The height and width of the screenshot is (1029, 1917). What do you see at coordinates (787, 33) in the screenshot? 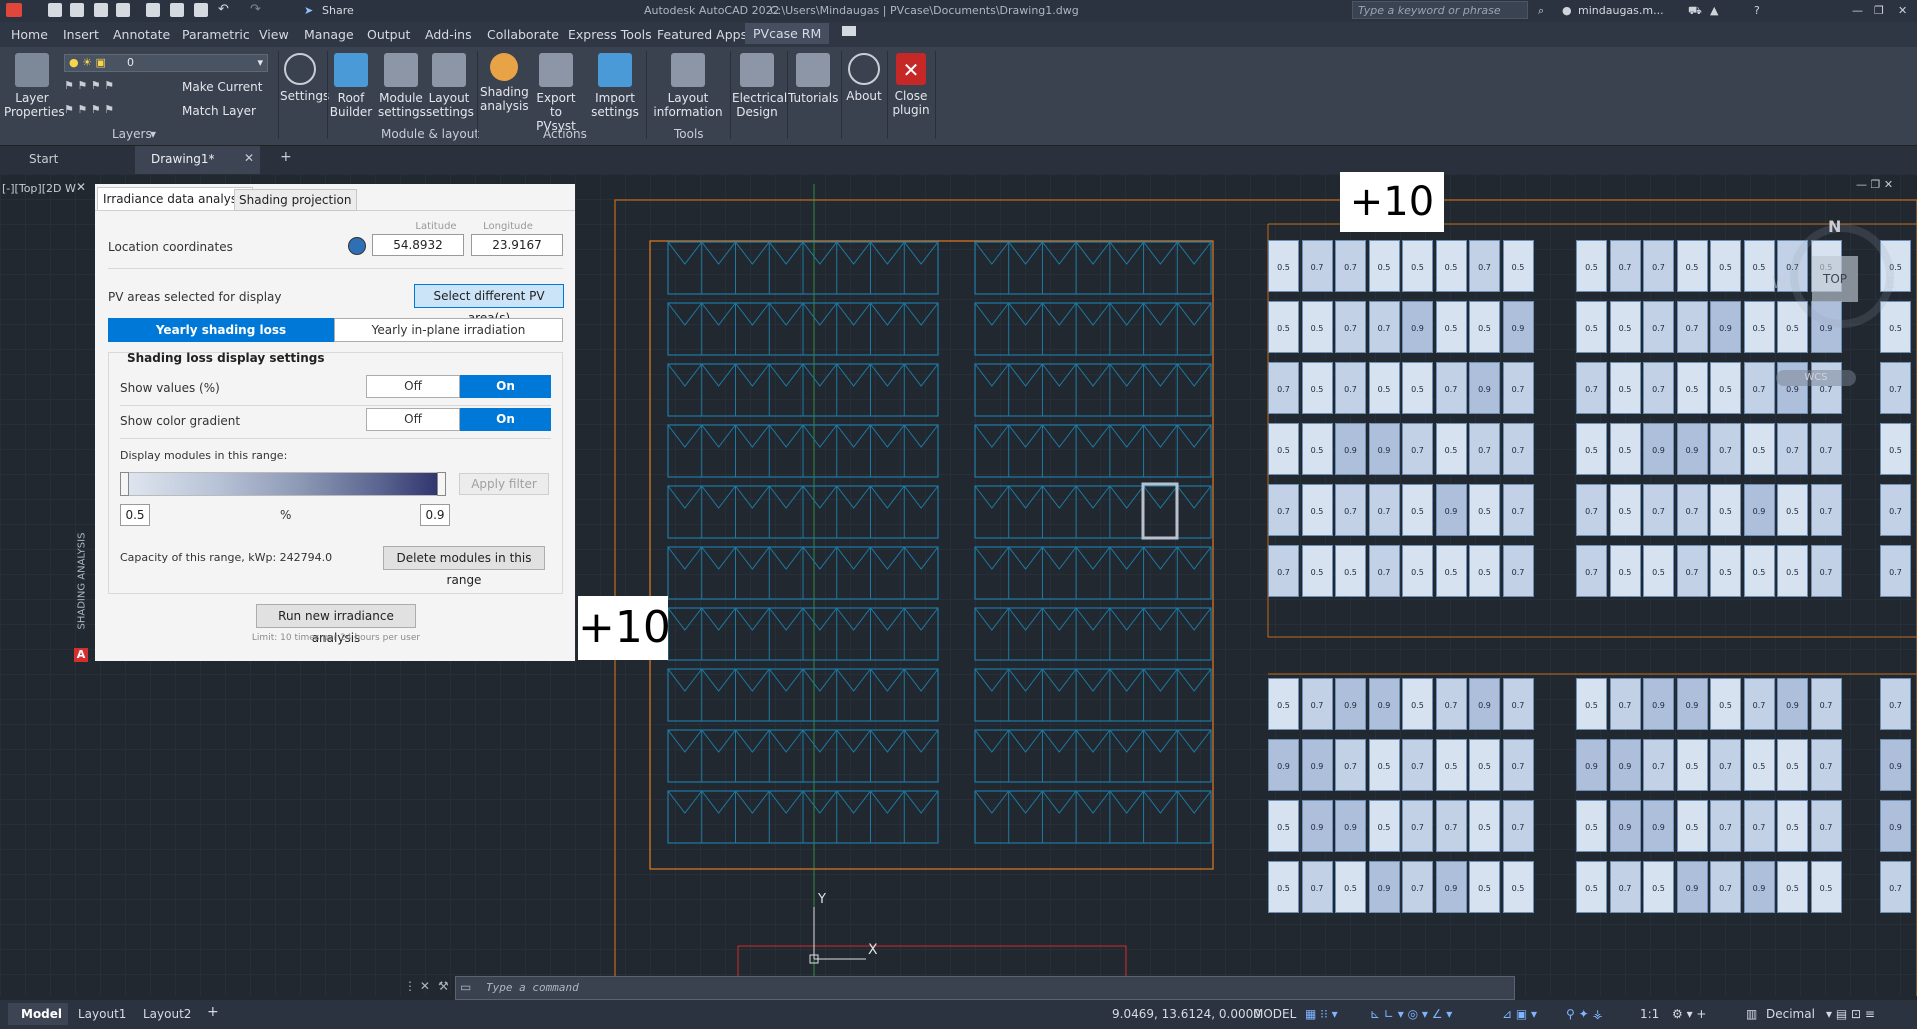
I see `tab-pvcase-rm: PVcase RM` at bounding box center [787, 33].